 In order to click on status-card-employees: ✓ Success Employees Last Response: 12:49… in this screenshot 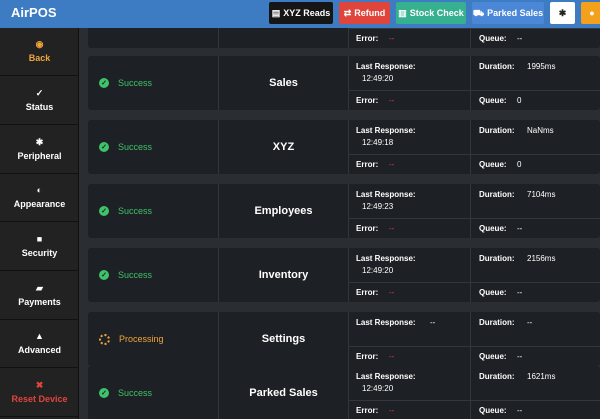, I will do `click(344, 211)`.